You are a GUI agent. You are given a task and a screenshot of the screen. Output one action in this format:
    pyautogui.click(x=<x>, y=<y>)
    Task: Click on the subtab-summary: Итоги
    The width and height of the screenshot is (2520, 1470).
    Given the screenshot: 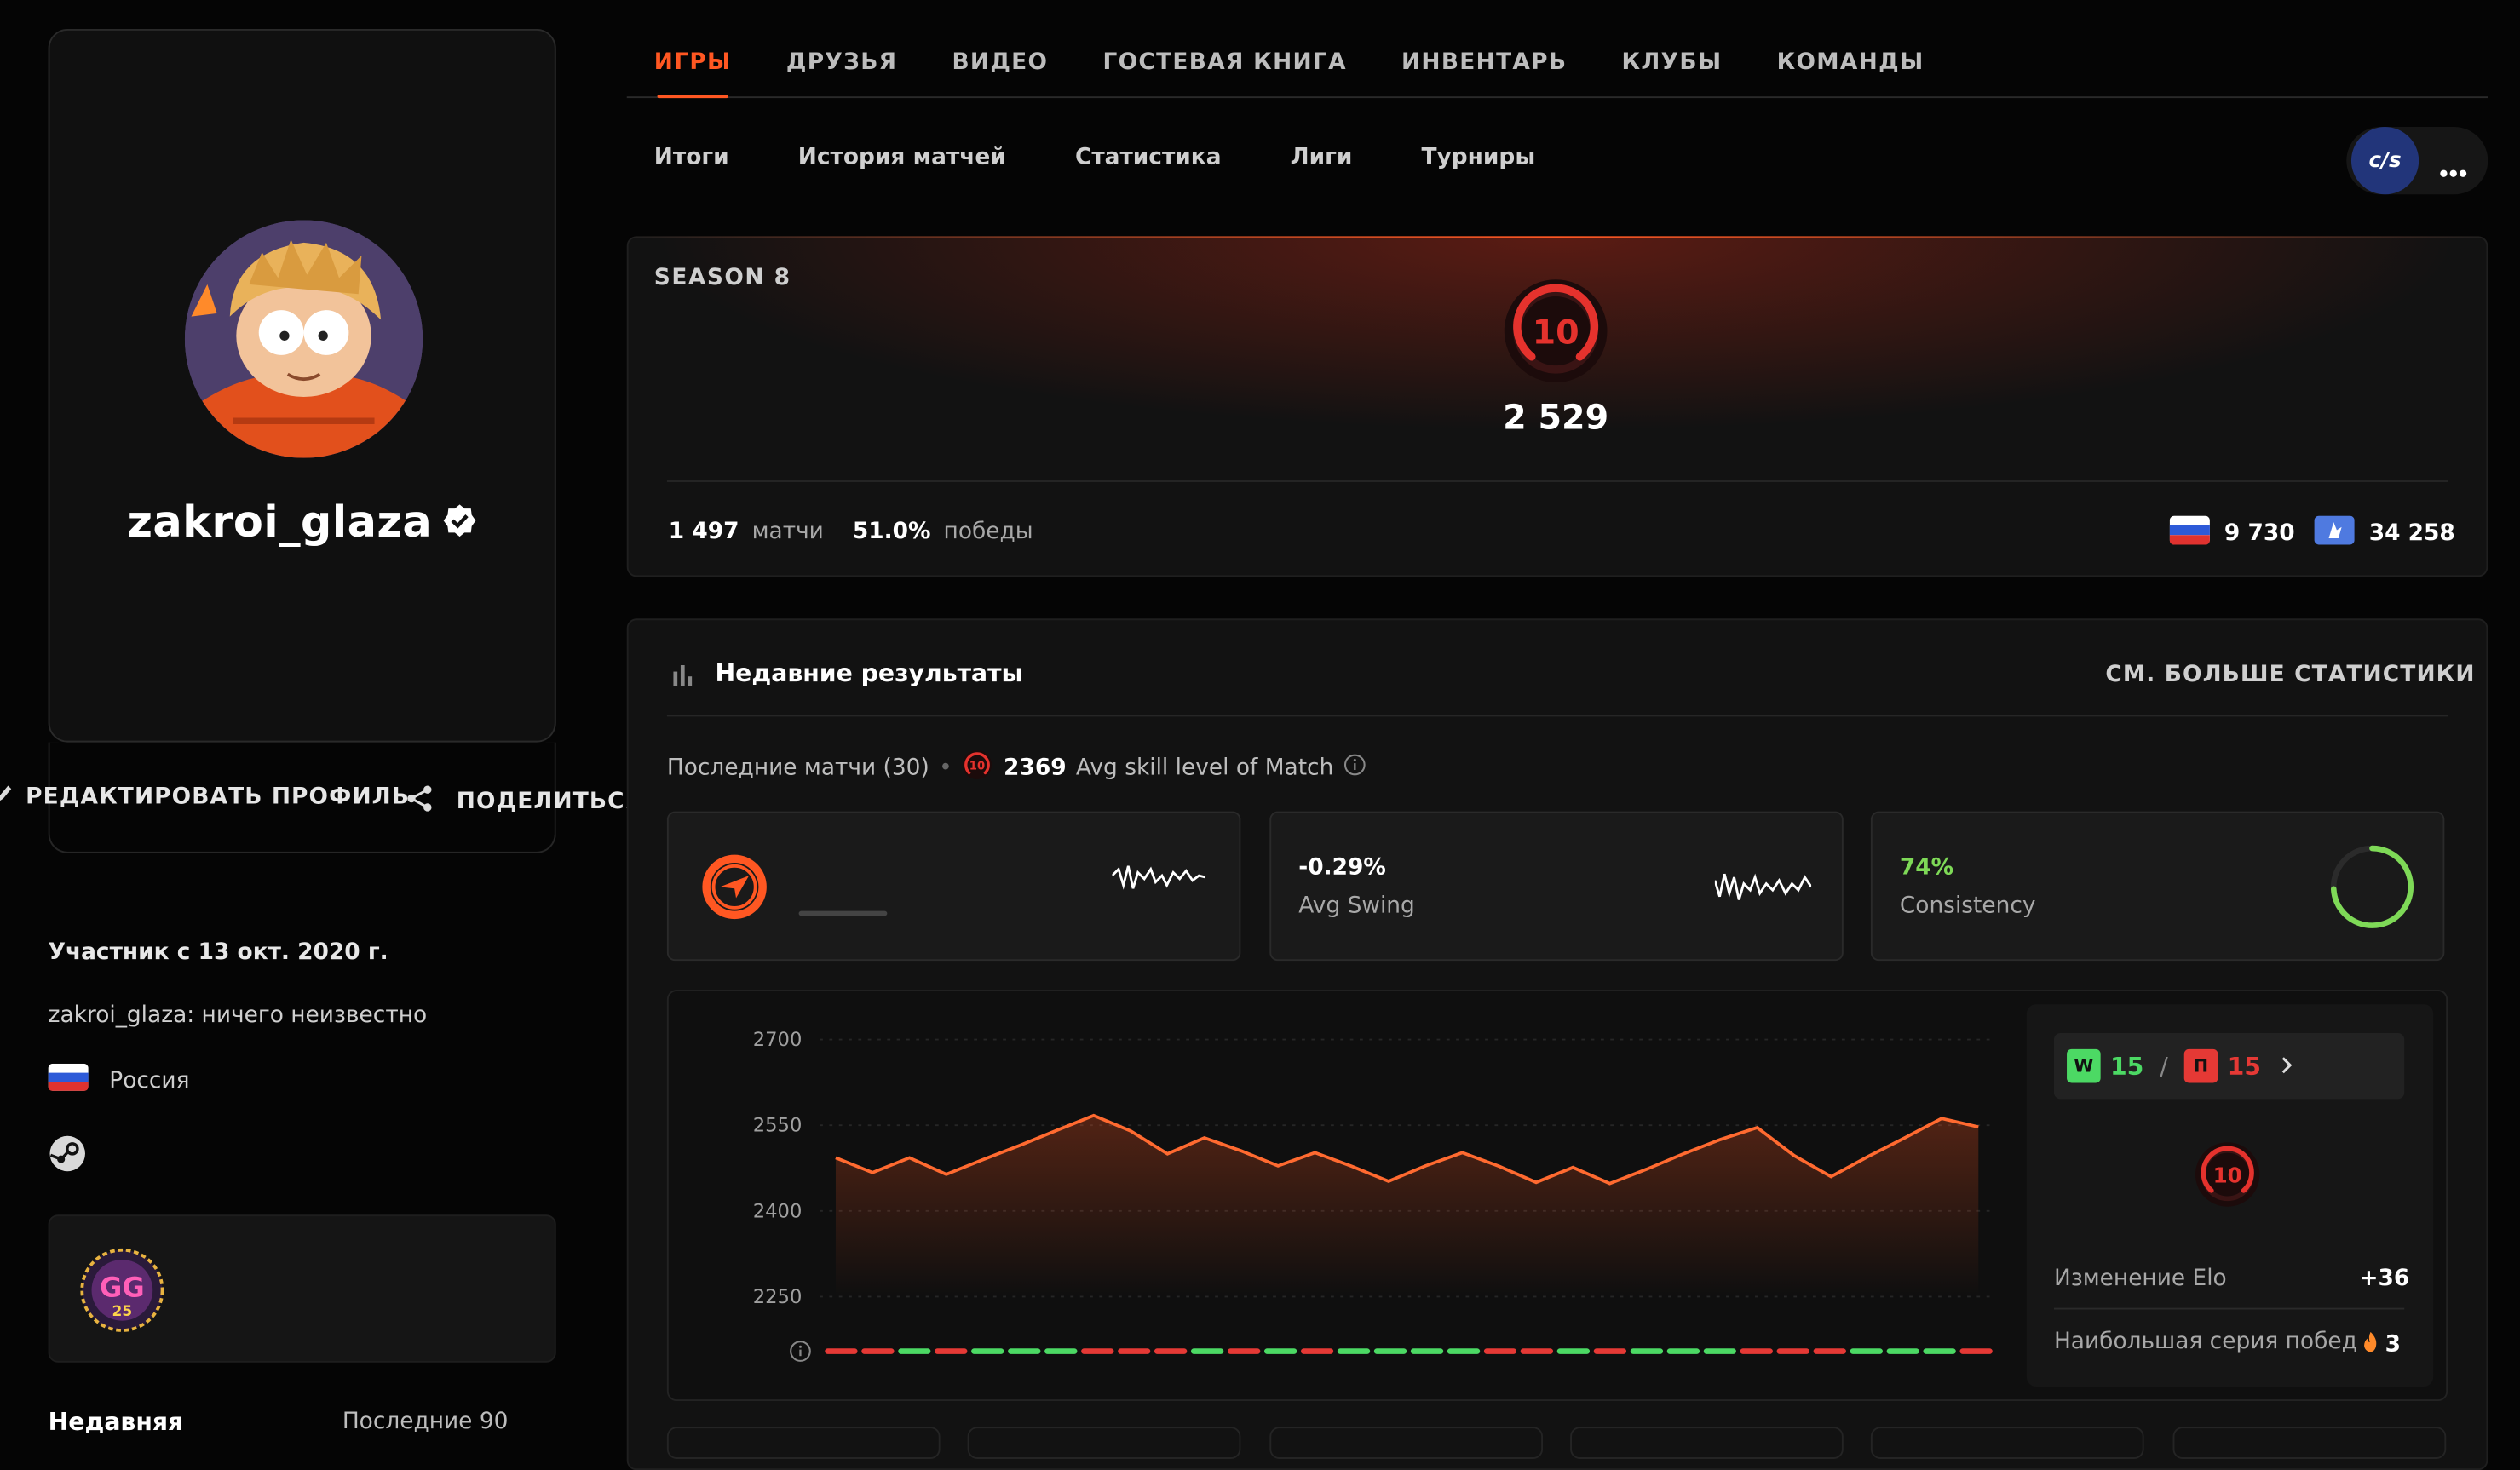 What is the action you would take?
    pyautogui.click(x=692, y=157)
    